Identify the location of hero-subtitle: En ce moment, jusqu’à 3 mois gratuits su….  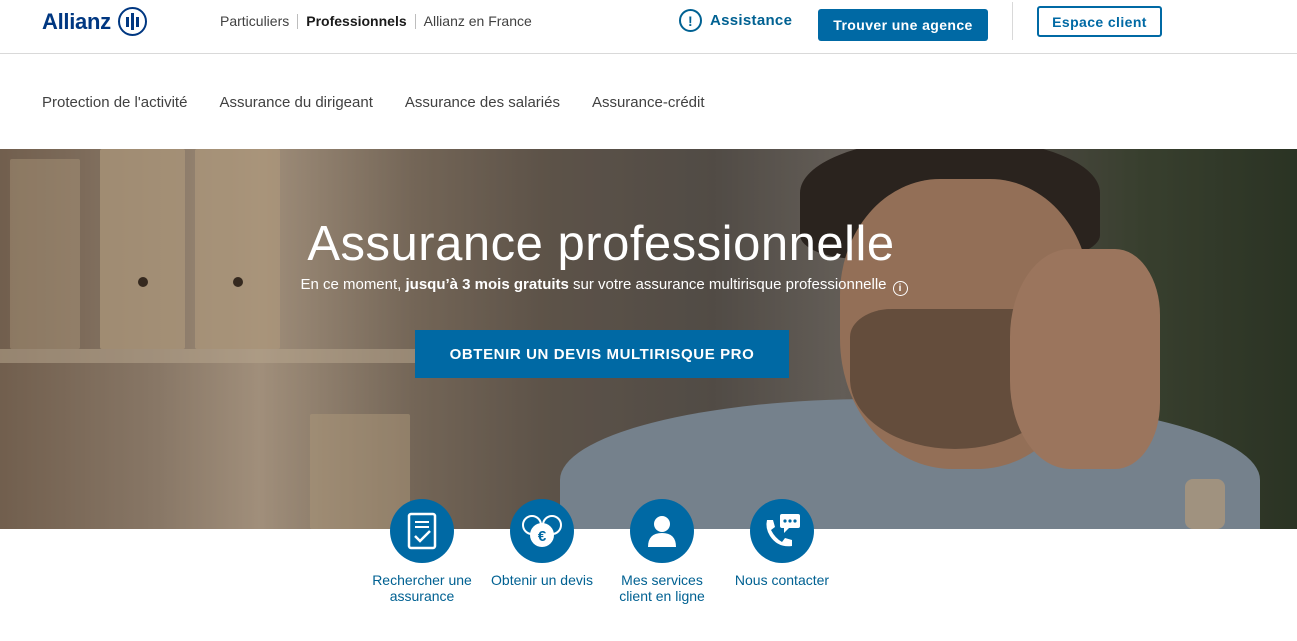
(604, 286).